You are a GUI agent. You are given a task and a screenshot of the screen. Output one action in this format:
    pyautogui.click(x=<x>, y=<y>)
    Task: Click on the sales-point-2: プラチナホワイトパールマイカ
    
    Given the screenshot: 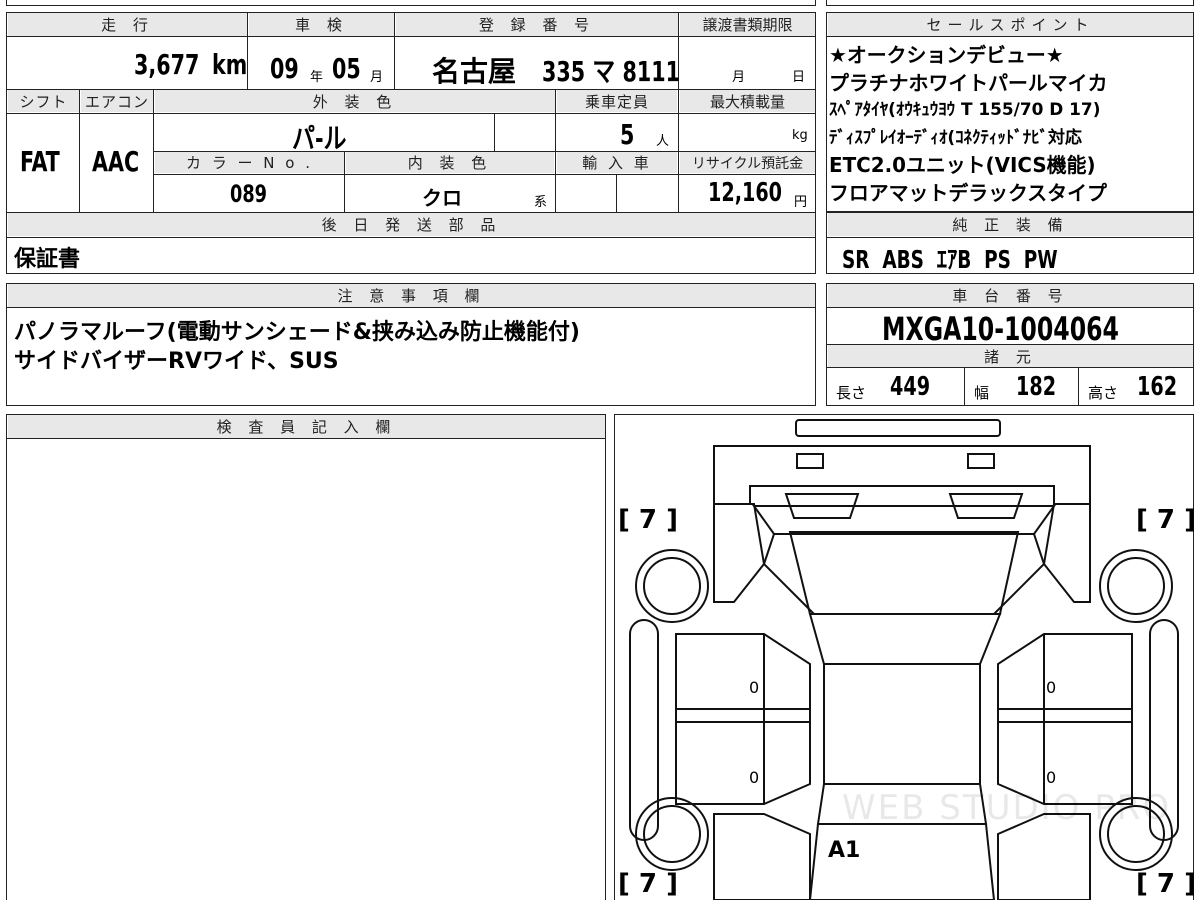 What is the action you would take?
    pyautogui.click(x=968, y=82)
    